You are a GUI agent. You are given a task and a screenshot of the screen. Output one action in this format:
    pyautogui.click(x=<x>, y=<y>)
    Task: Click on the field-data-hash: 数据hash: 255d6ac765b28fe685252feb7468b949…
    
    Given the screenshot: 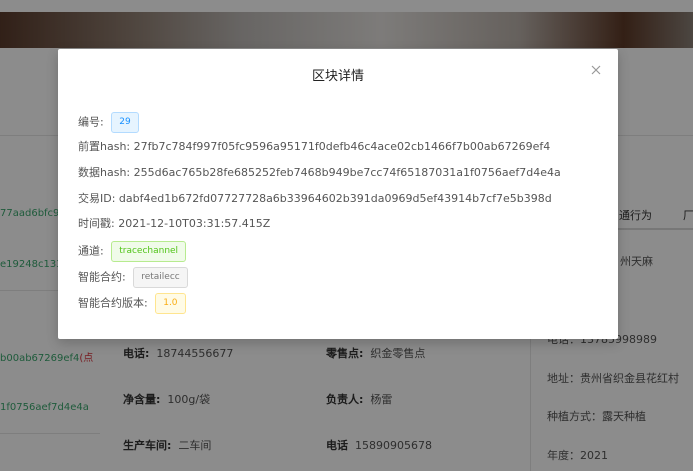 What is the action you would take?
    pyautogui.click(x=319, y=172)
    